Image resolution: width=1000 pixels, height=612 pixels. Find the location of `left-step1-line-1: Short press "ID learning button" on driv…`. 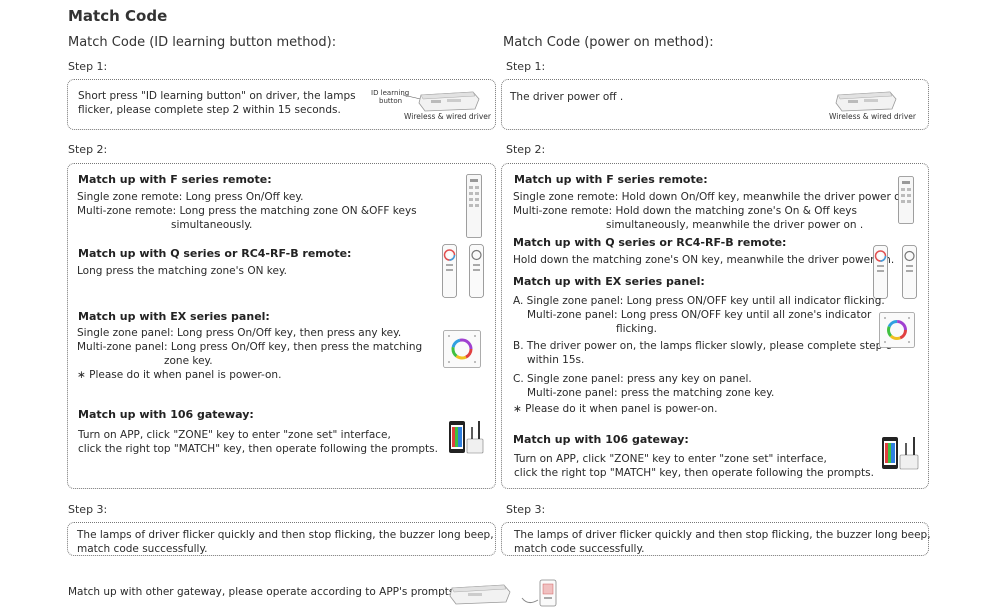

left-step1-line-1: Short press "ID learning button" on driv… is located at coordinates (217, 96).